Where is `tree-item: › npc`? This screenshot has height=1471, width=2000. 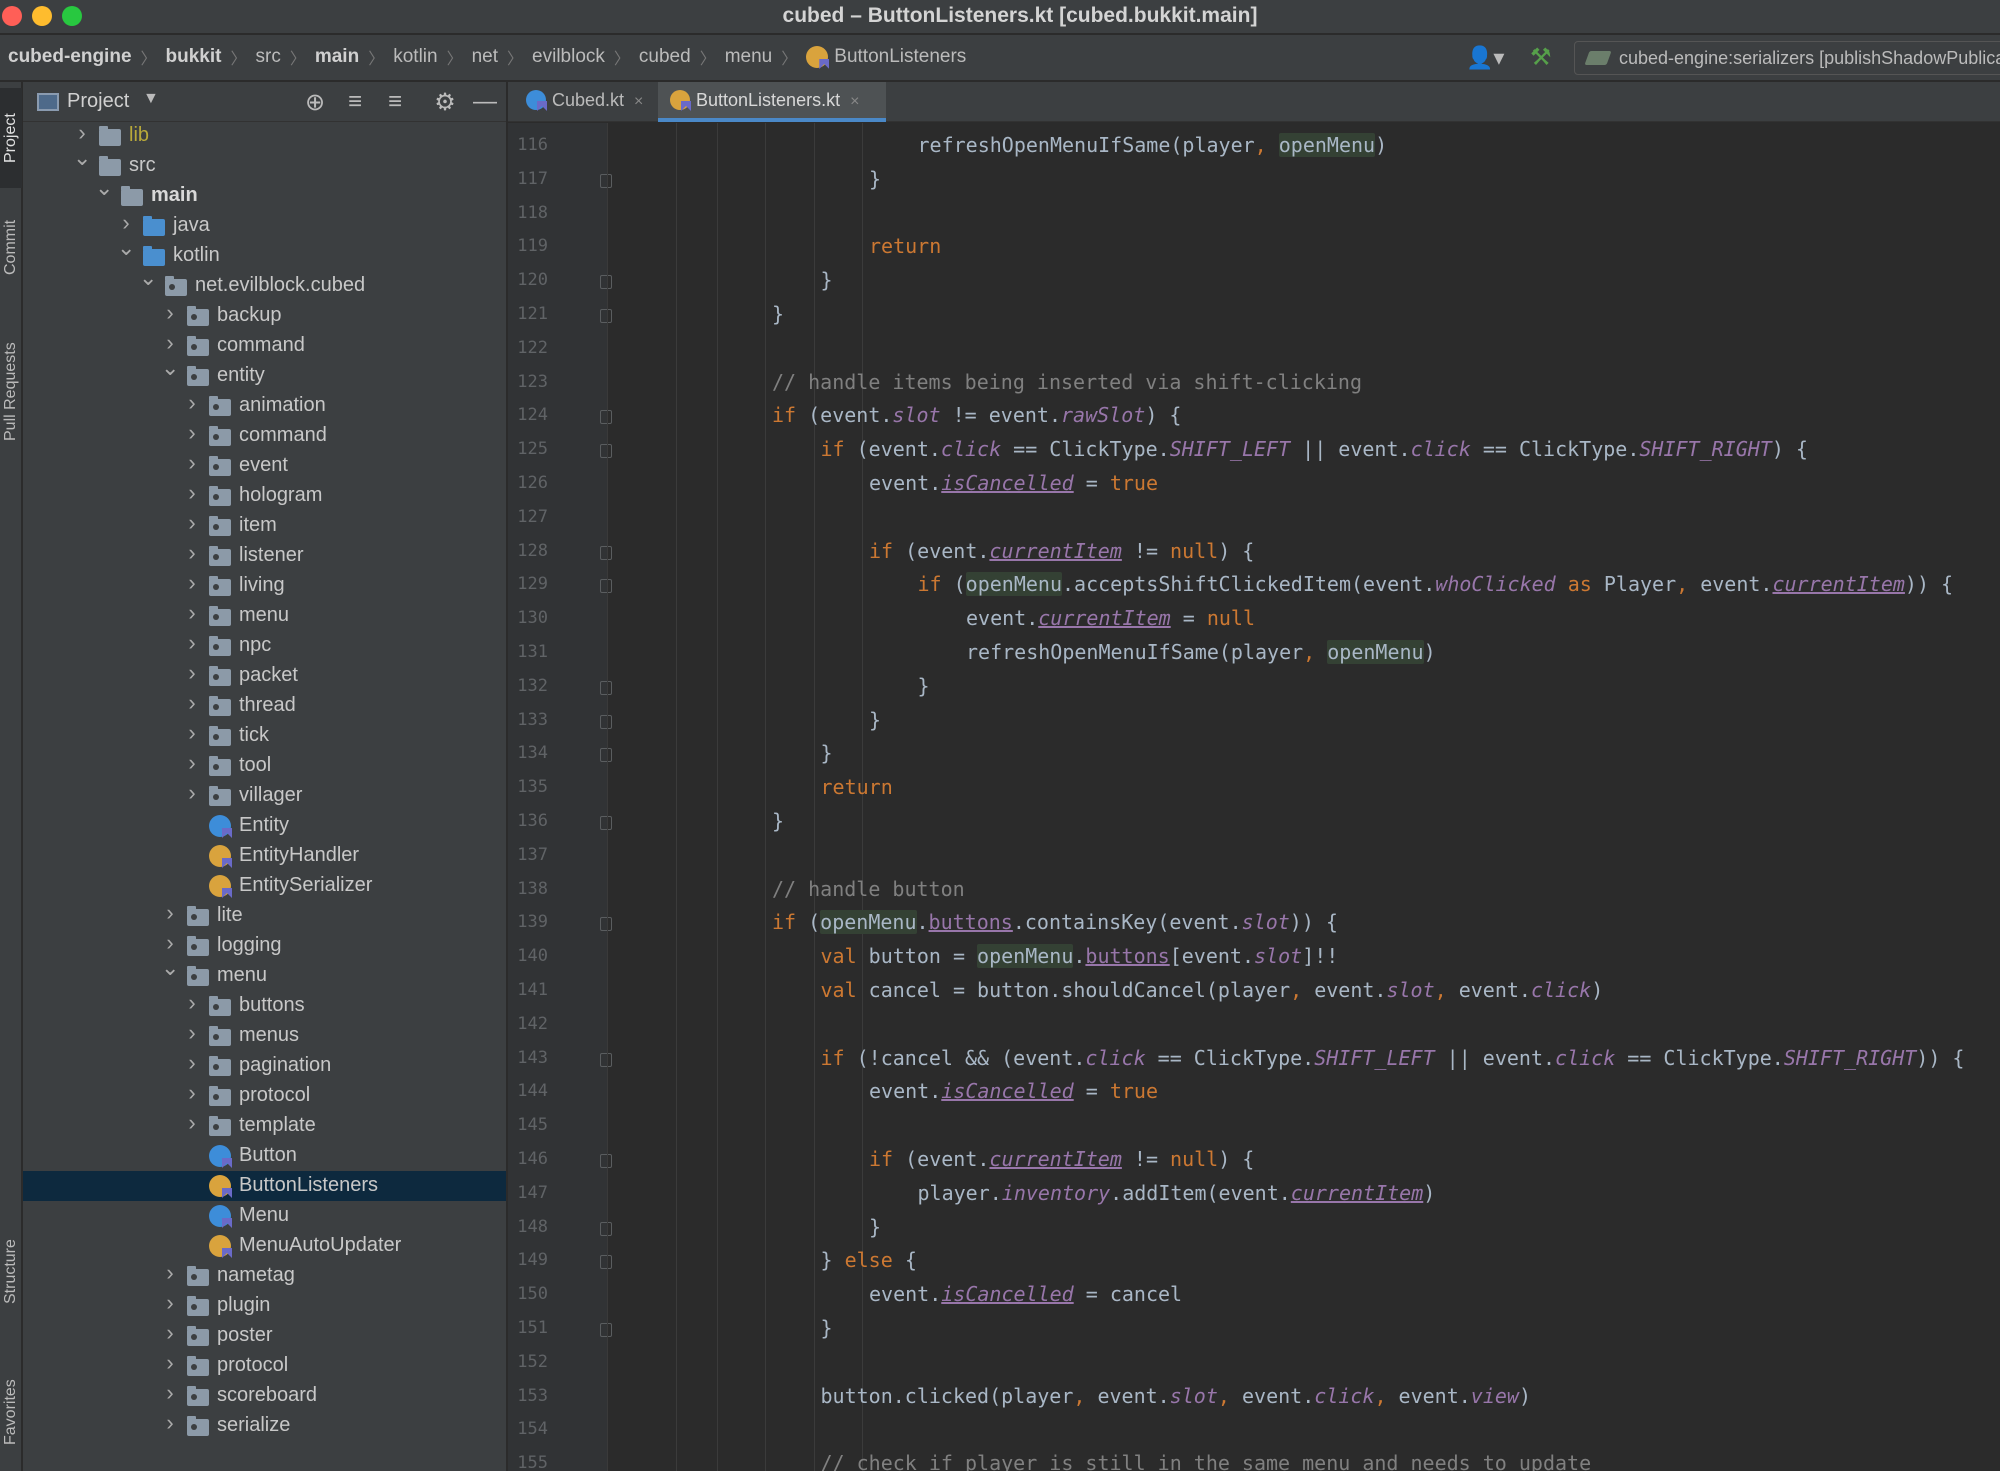 tree-item: › npc is located at coordinates (264, 645).